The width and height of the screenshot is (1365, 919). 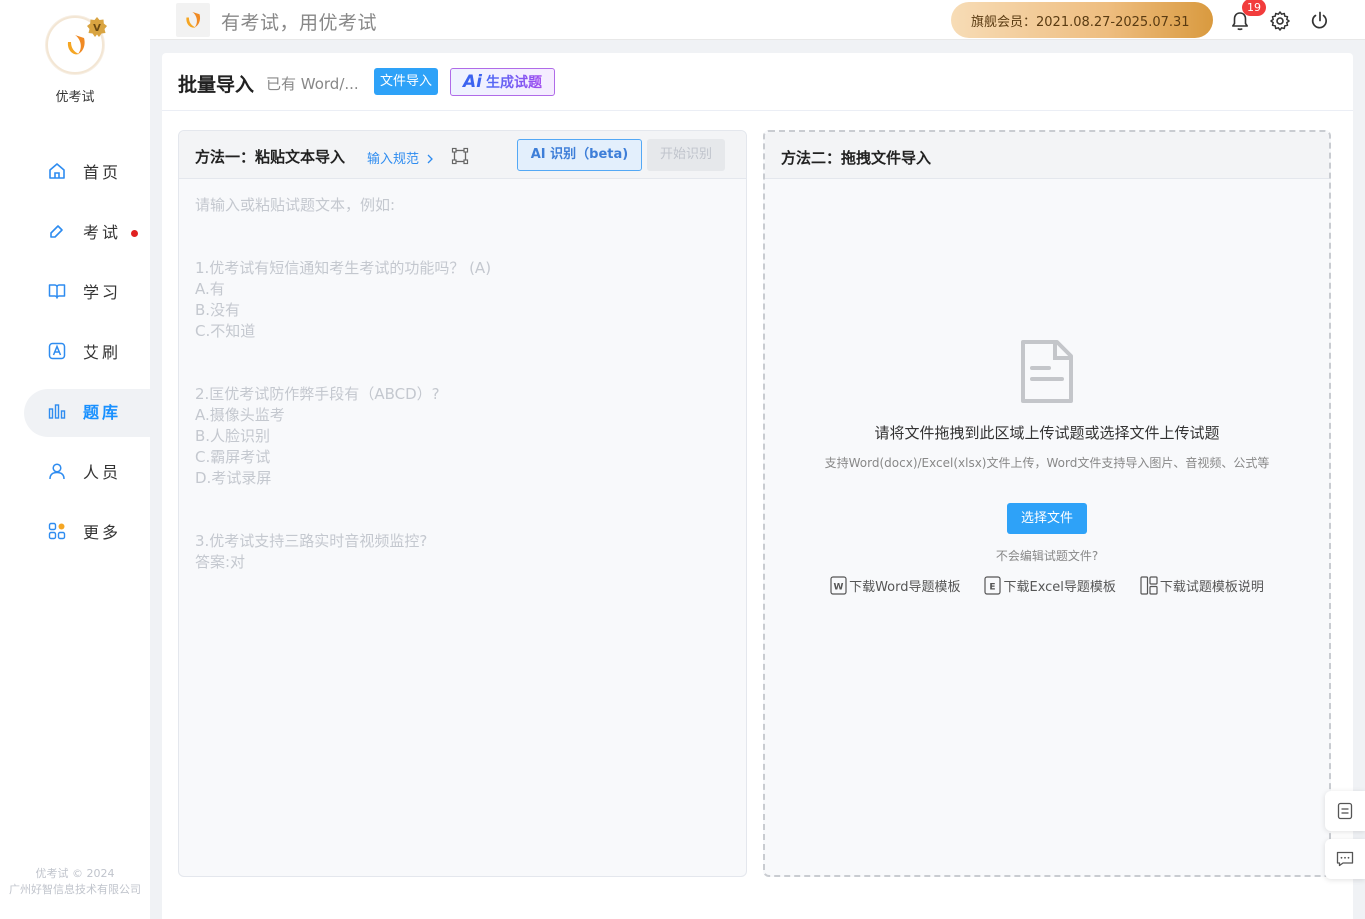 What do you see at coordinates (75, 291) in the screenshot?
I see `sidebar-item-study: 学习` at bounding box center [75, 291].